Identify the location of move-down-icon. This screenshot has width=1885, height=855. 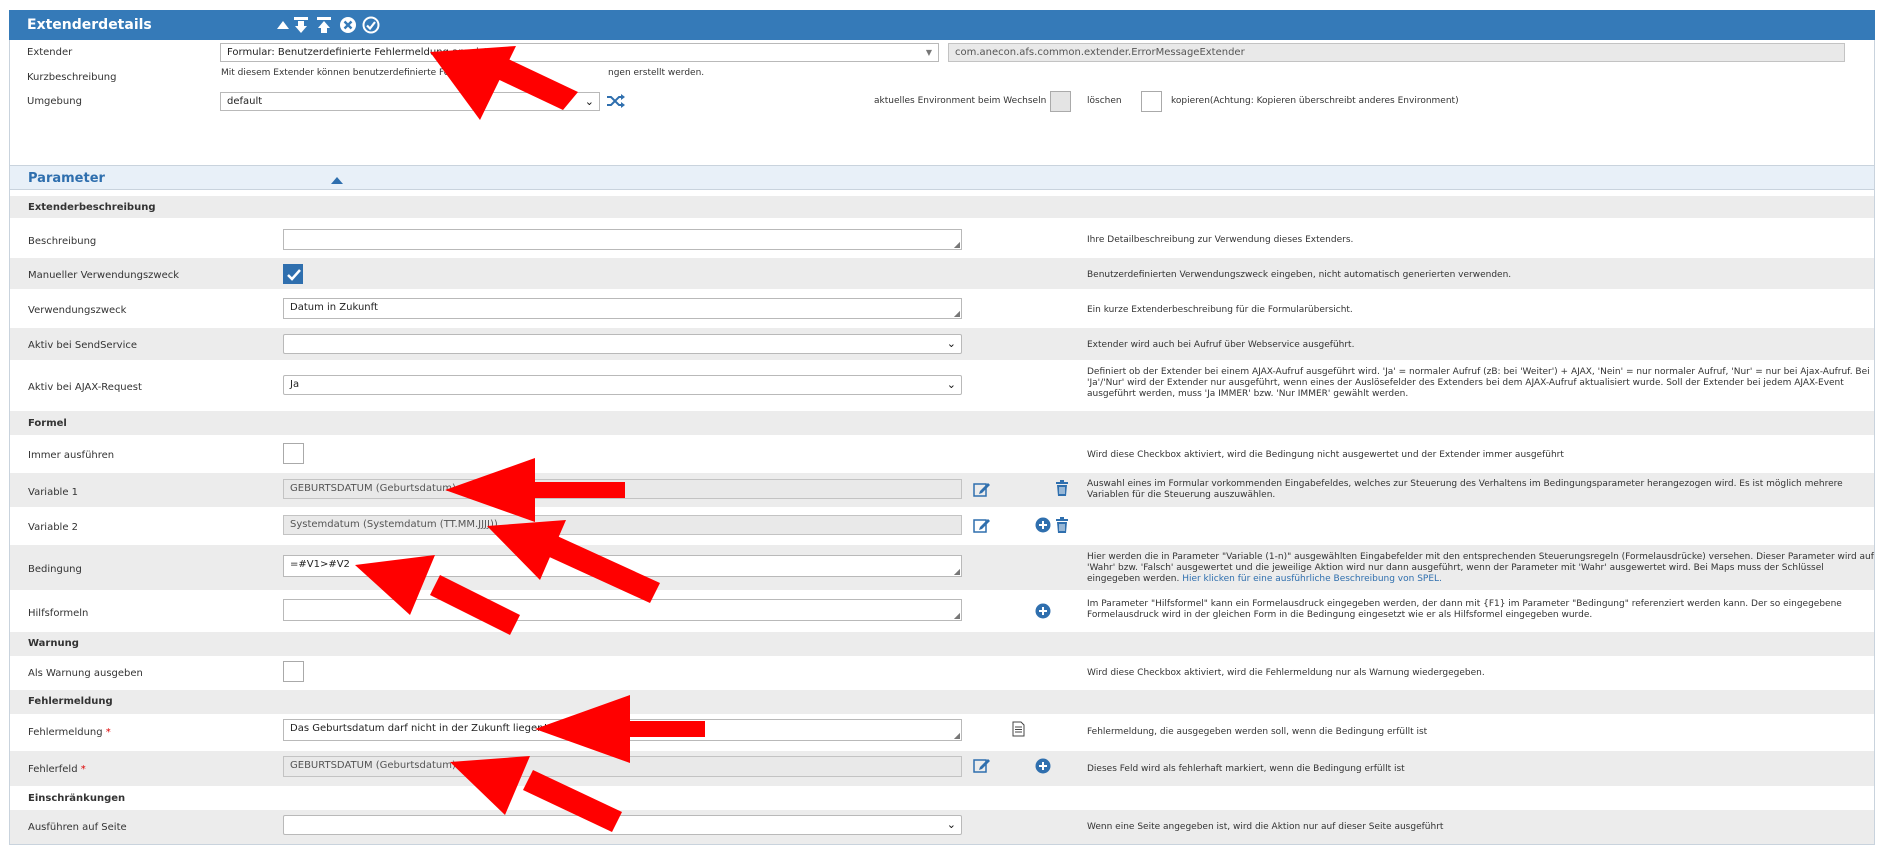
(301, 25).